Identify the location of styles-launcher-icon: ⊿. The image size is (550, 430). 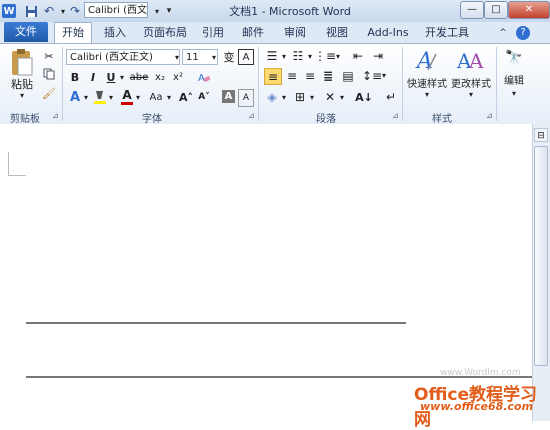
(489, 115).